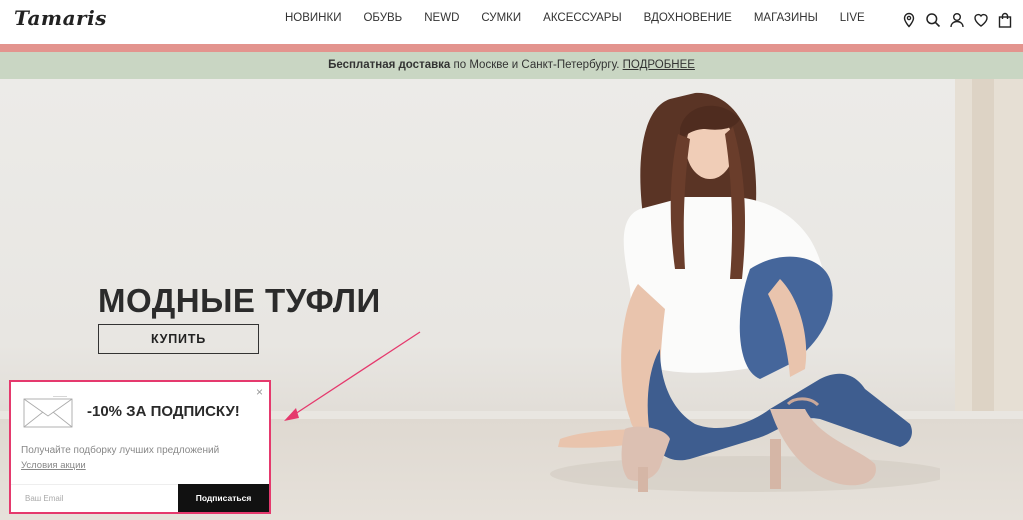  I want to click on promo-more-link: ПОДРОБНЕЕ, so click(659, 65).